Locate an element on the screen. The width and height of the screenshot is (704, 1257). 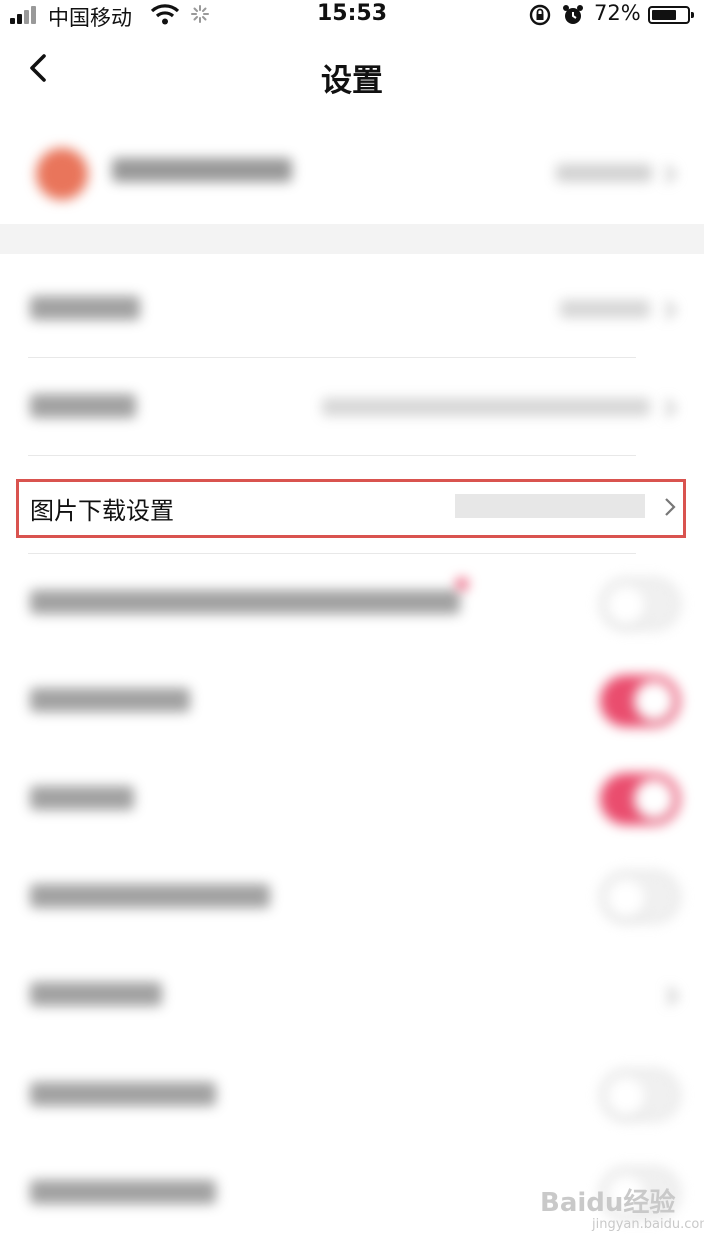
rotation-lock-icon is located at coordinates (540, 15).